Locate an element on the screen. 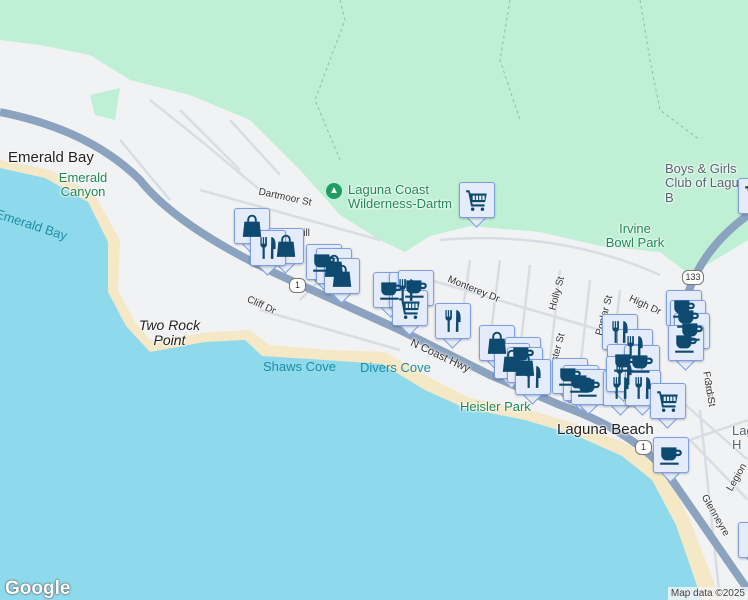  poi-label: Lag H is located at coordinates (740, 438).